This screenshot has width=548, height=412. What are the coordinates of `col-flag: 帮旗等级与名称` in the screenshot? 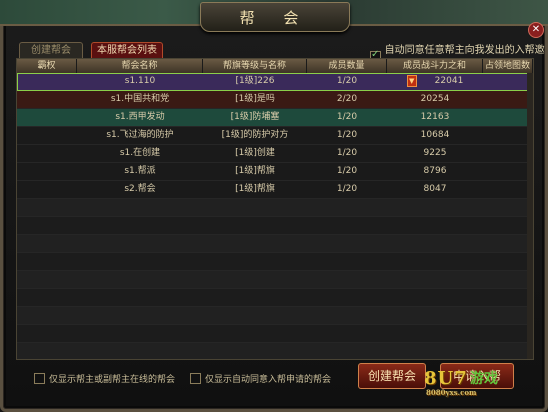 It's located at (255, 66).